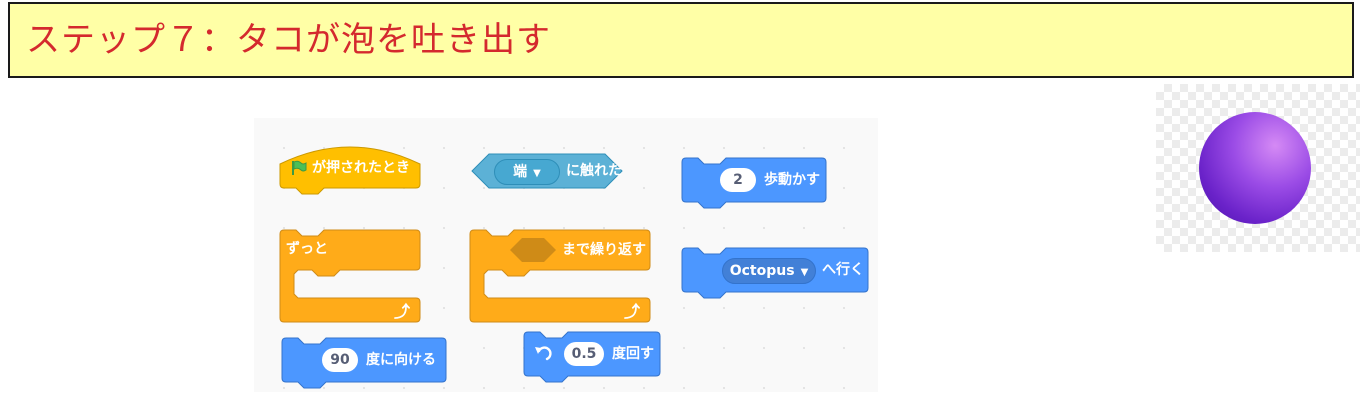  Describe the element at coordinates (633, 354) in the screenshot. I see `turn-label: 度回す` at that location.